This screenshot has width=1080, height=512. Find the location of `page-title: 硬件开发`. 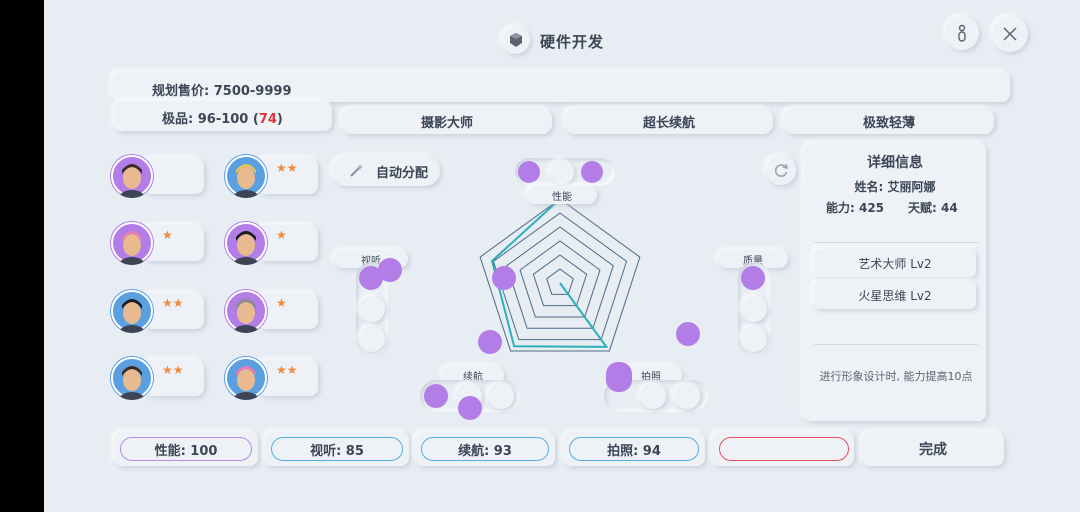

page-title: 硬件开发 is located at coordinates (572, 42).